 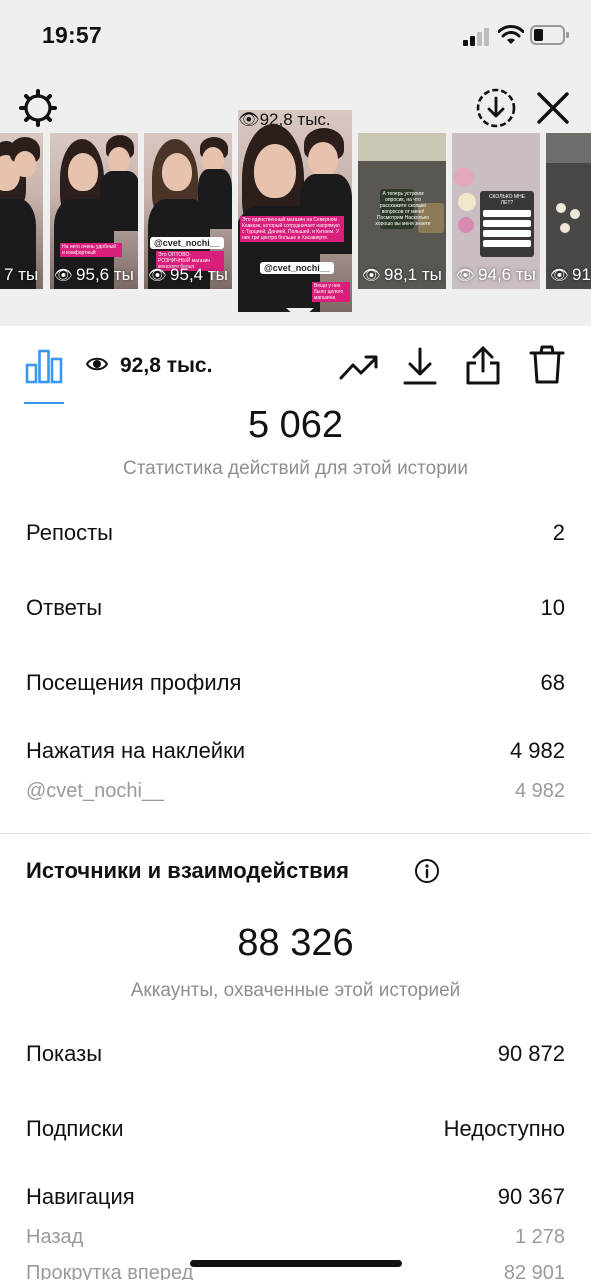 I want to click on thumb-views-2: 95,6 ты, so click(x=105, y=274).